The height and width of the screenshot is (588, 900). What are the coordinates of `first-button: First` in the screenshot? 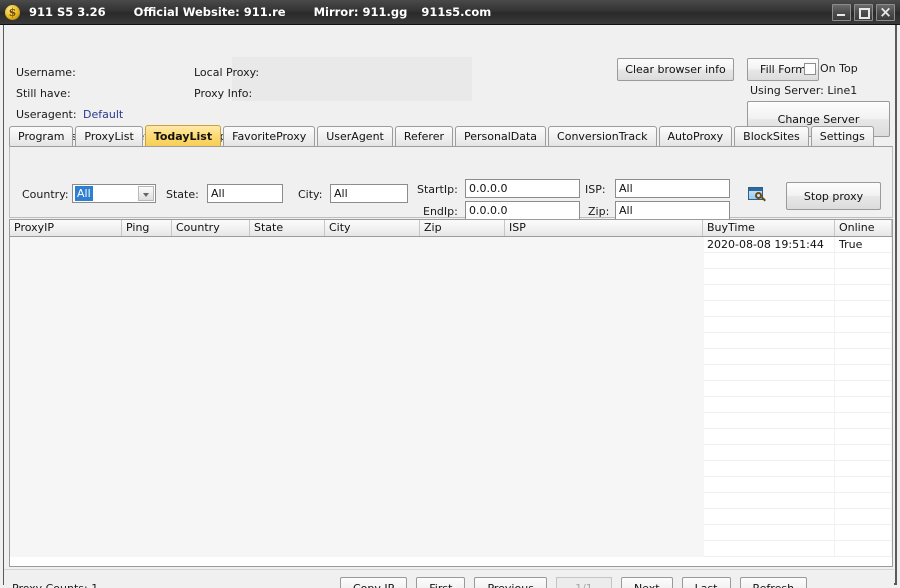 It's located at (441, 582).